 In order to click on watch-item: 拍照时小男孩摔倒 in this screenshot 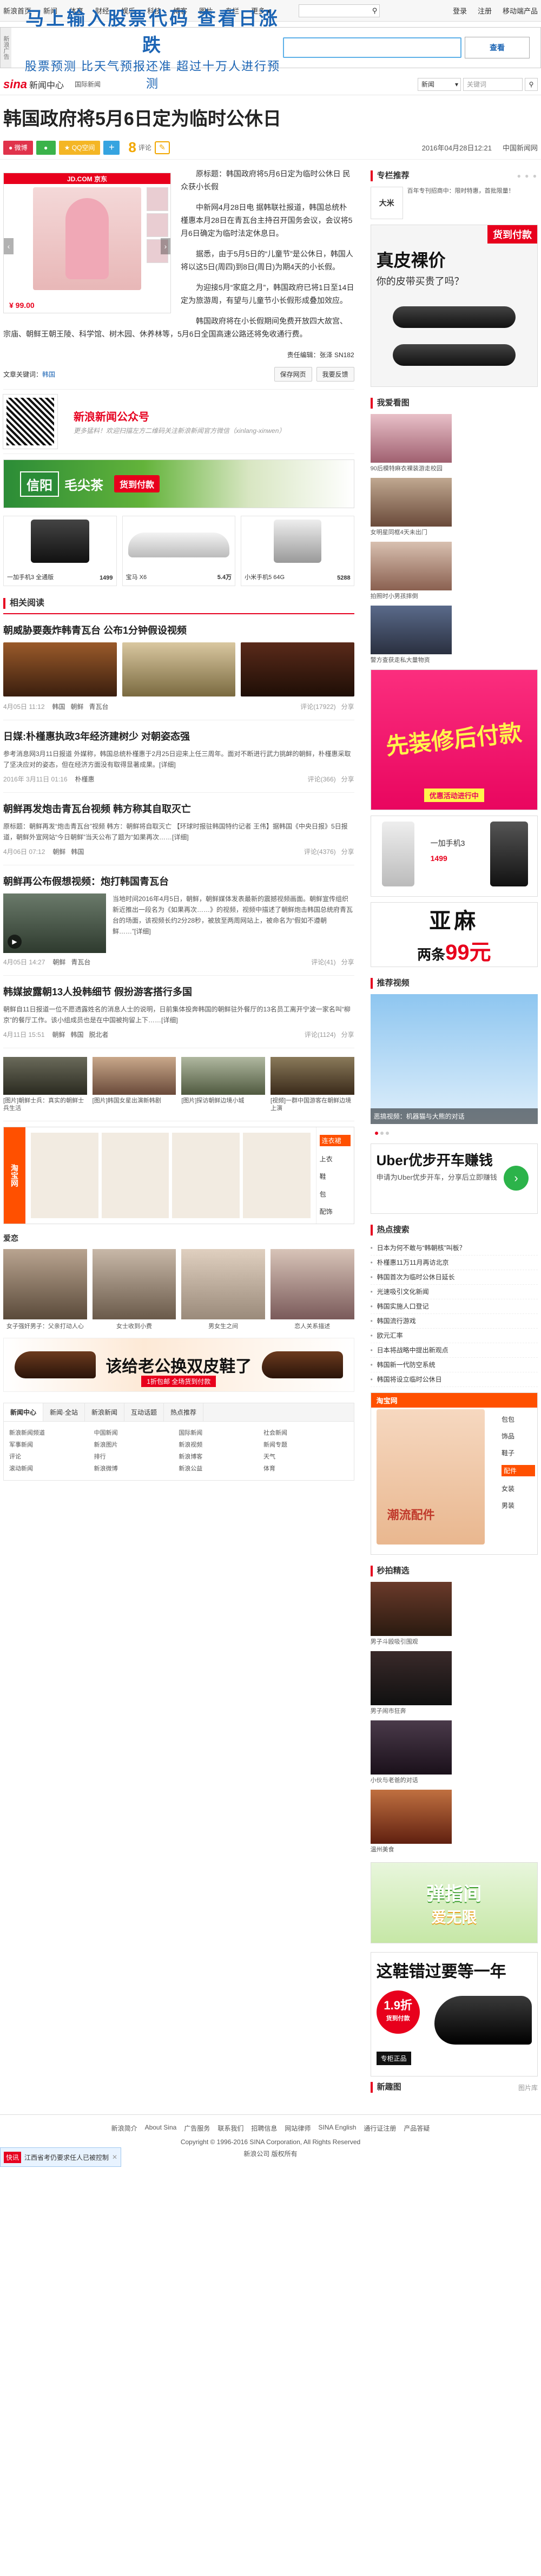, I will do `click(411, 571)`.